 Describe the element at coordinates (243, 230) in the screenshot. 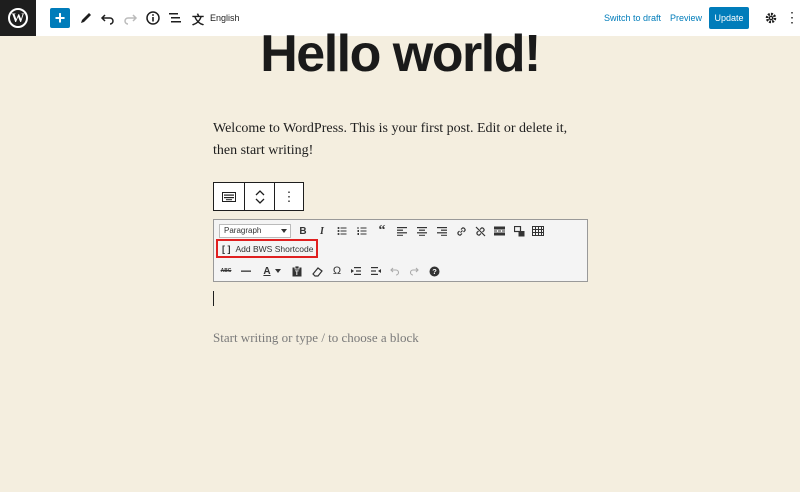

I see `format-select-value: Paragraph` at that location.